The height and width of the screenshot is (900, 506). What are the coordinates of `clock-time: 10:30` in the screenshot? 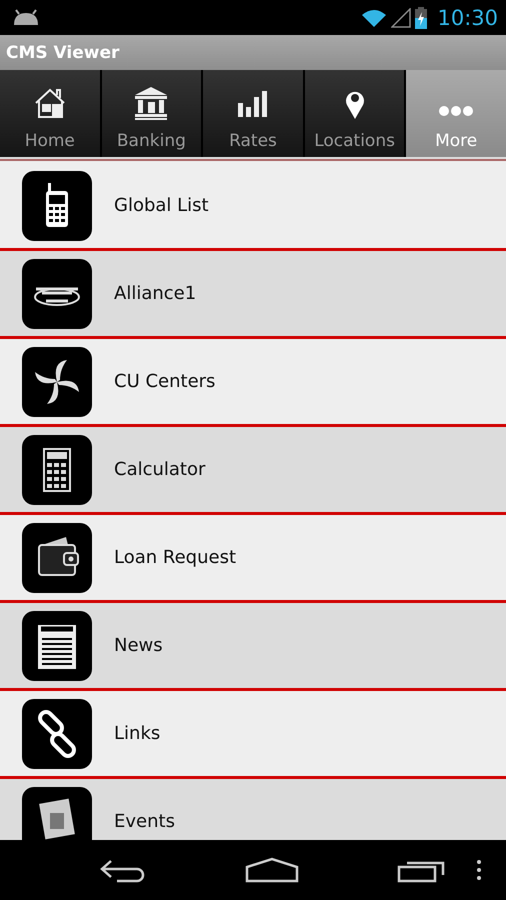 It's located at (467, 18).